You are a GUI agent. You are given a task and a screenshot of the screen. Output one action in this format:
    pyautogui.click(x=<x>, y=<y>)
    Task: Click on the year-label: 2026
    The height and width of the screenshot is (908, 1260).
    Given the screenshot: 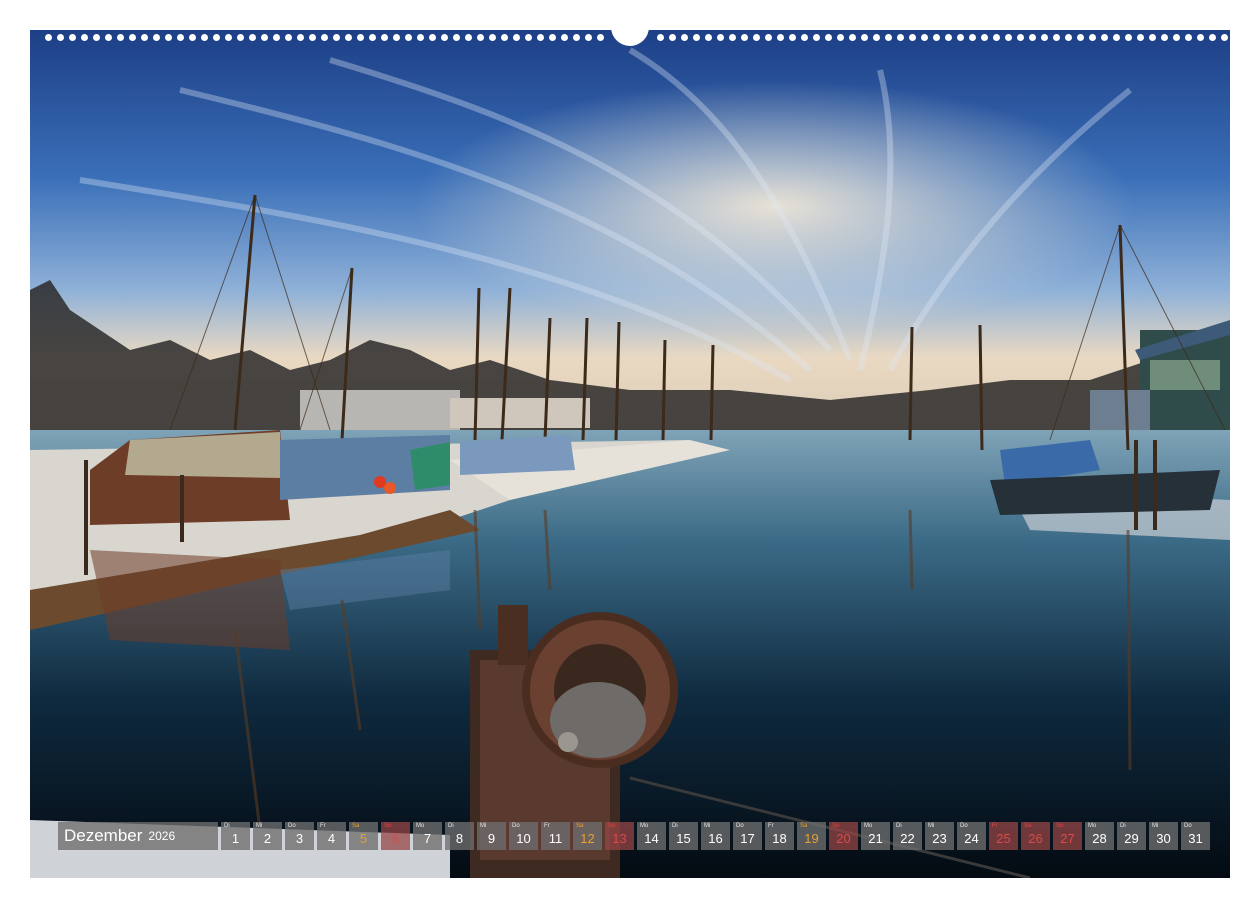 What is the action you would take?
    pyautogui.click(x=162, y=836)
    